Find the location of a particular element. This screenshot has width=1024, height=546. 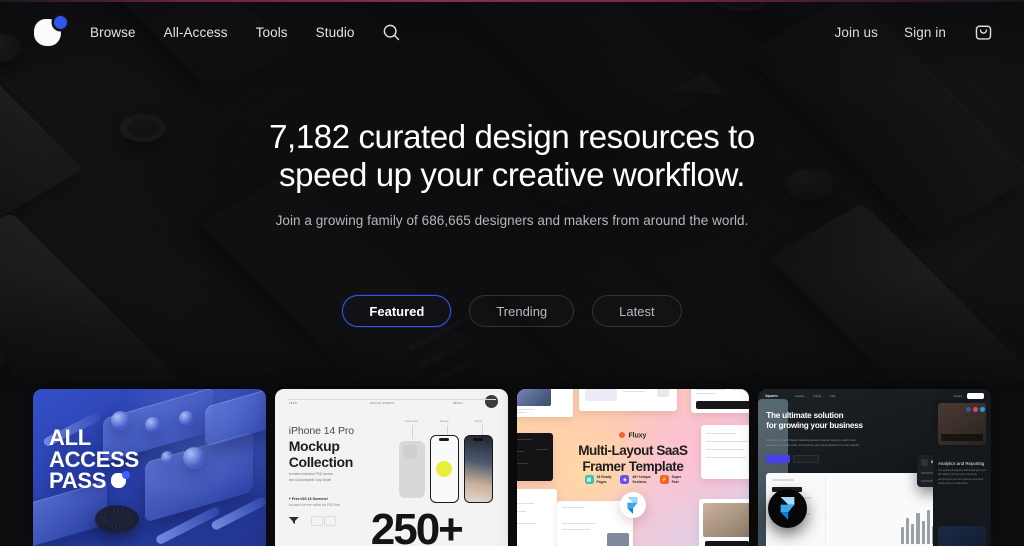

instagram-icon is located at coordinates (975, 409).